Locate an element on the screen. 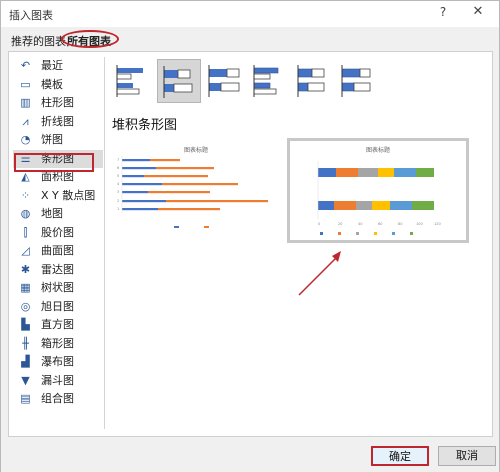  map-chart-icon: ◍ is located at coordinates (25, 213).